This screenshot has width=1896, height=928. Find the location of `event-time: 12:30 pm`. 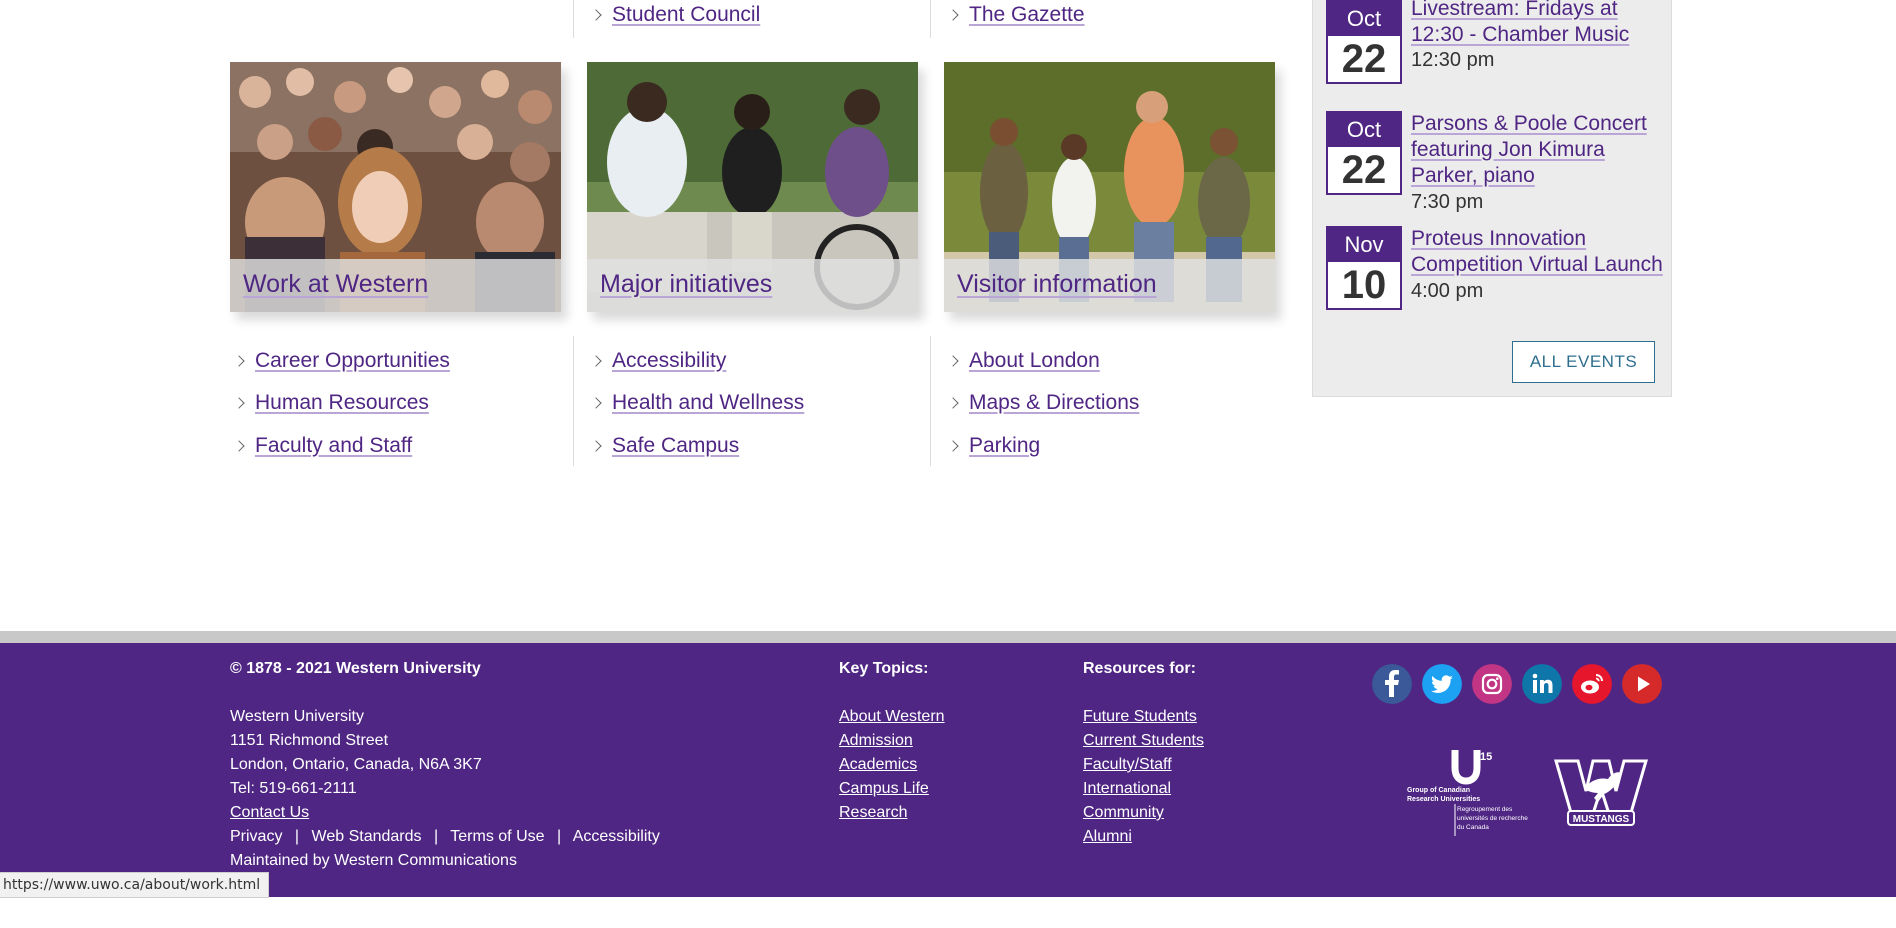

event-time: 12:30 pm is located at coordinates (1453, 60).